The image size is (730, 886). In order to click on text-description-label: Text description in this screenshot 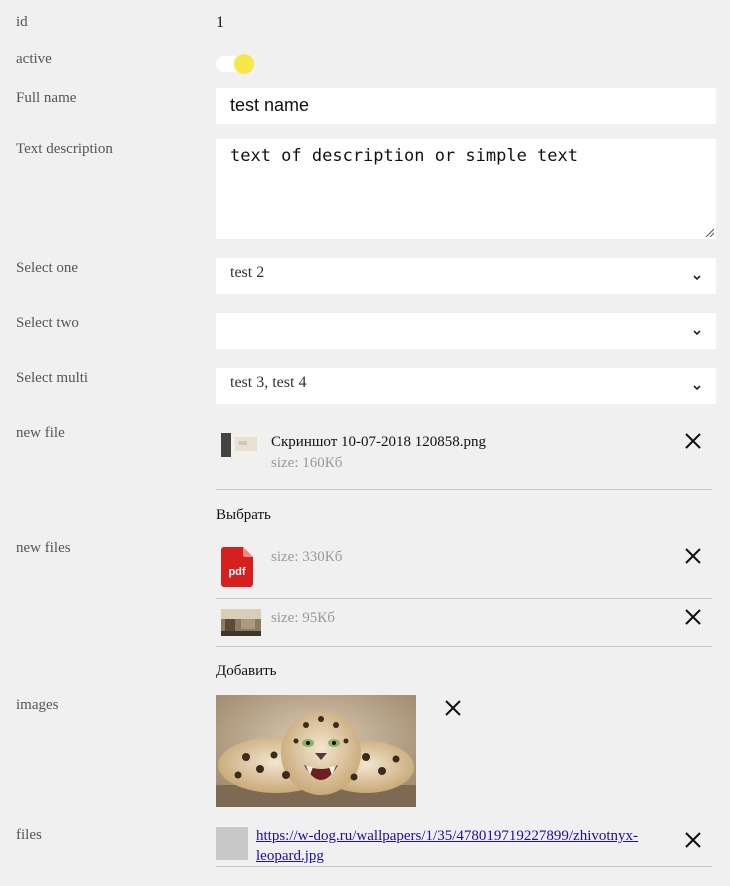, I will do `click(64, 149)`.